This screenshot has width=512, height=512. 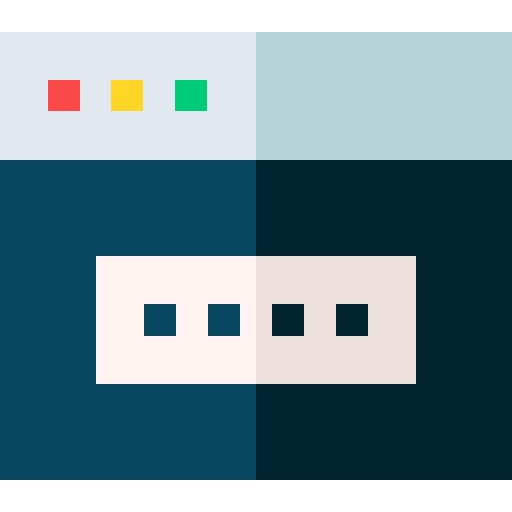 I want to click on window-titlebar-right, so click(x=384, y=96).